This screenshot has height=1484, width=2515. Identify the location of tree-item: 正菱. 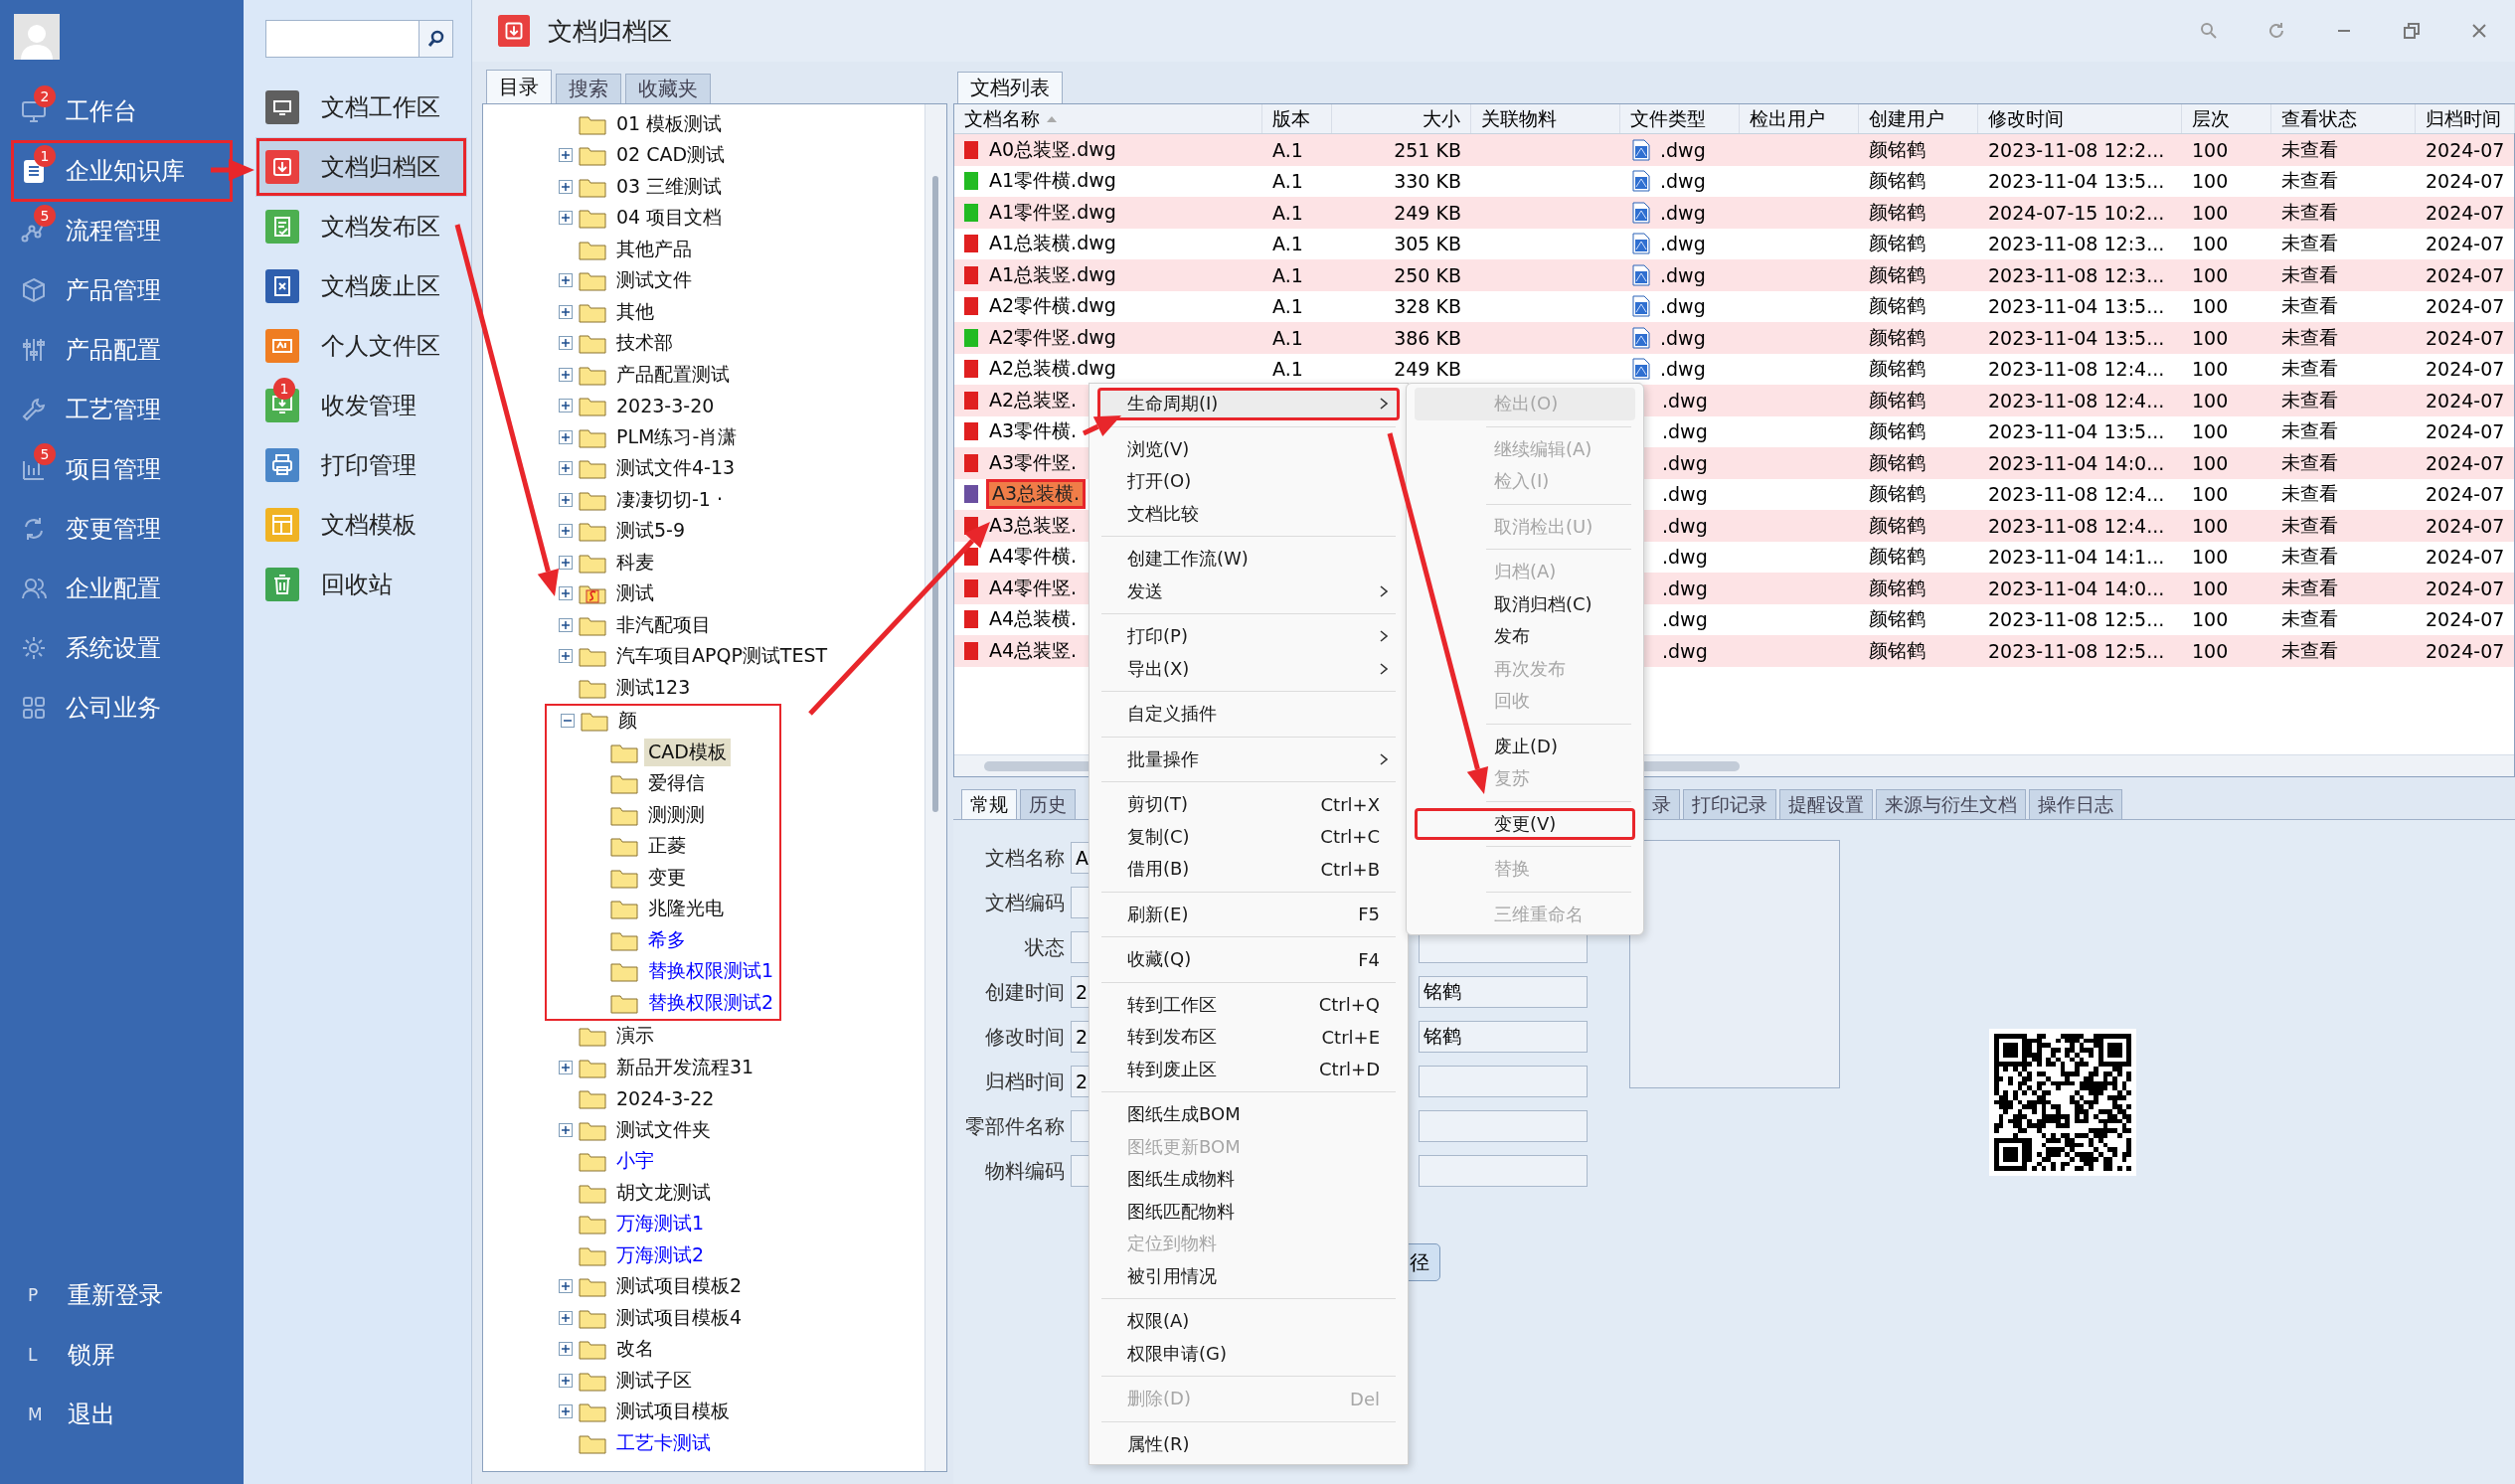
(667, 846).